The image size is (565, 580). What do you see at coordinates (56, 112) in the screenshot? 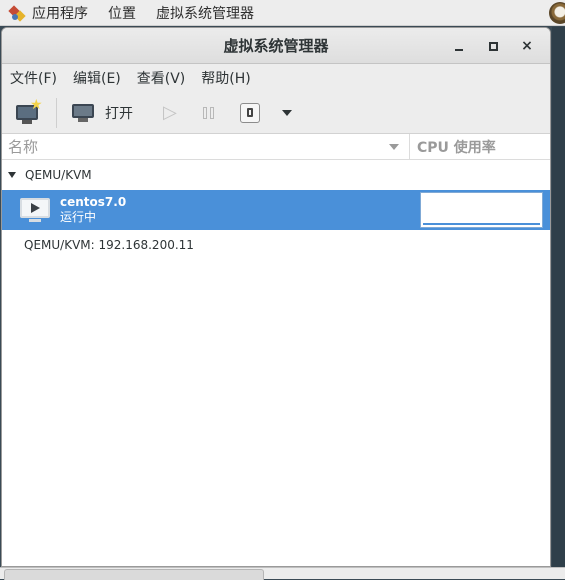
I see `toolbar-separator` at bounding box center [56, 112].